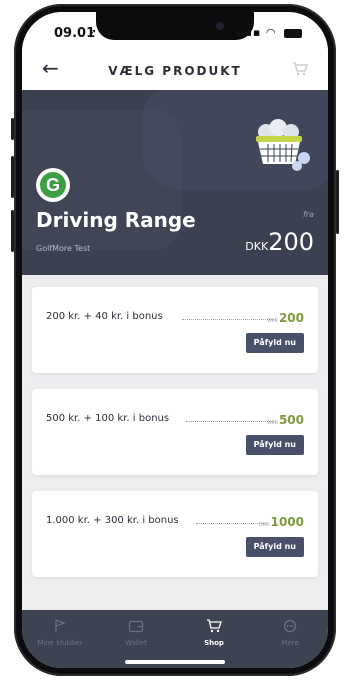 This screenshot has height=682, width=350. Describe the element at coordinates (257, 246) in the screenshot. I see `hero-currency: DKK` at that location.